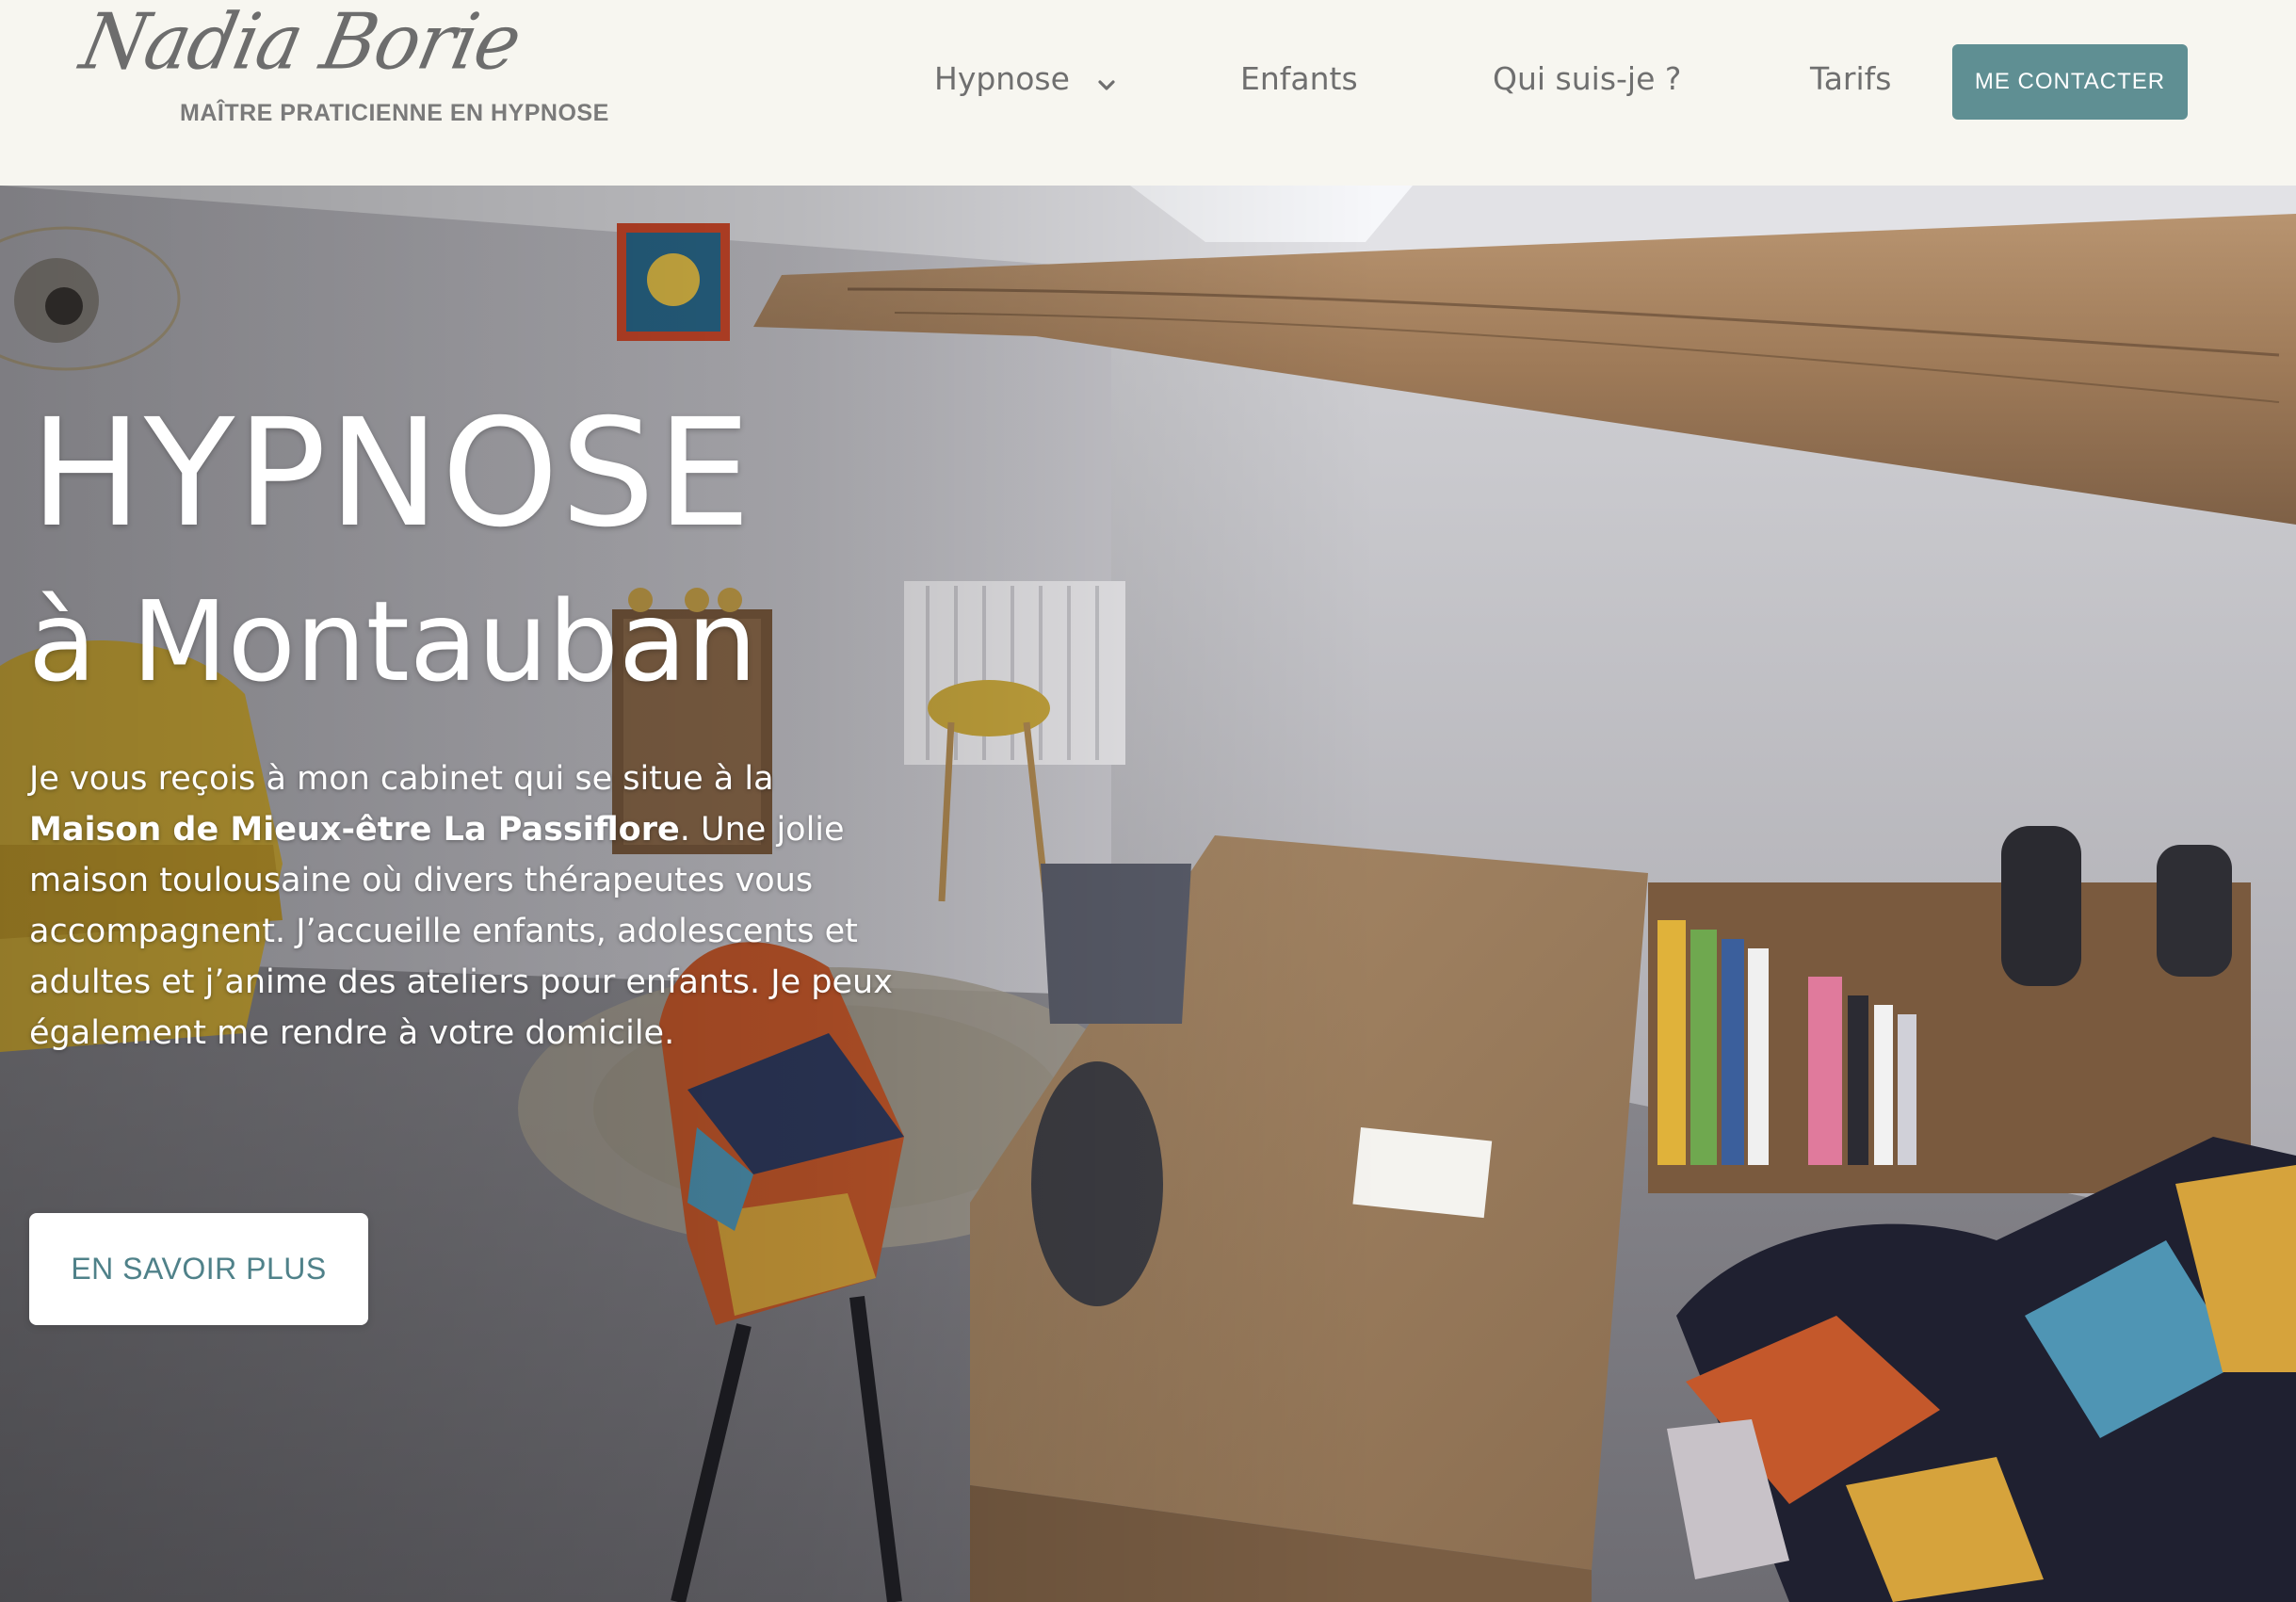 The image size is (2296, 1602). I want to click on hero-text-bold: Maison de Mieux-être La Passiflore, so click(354, 830).